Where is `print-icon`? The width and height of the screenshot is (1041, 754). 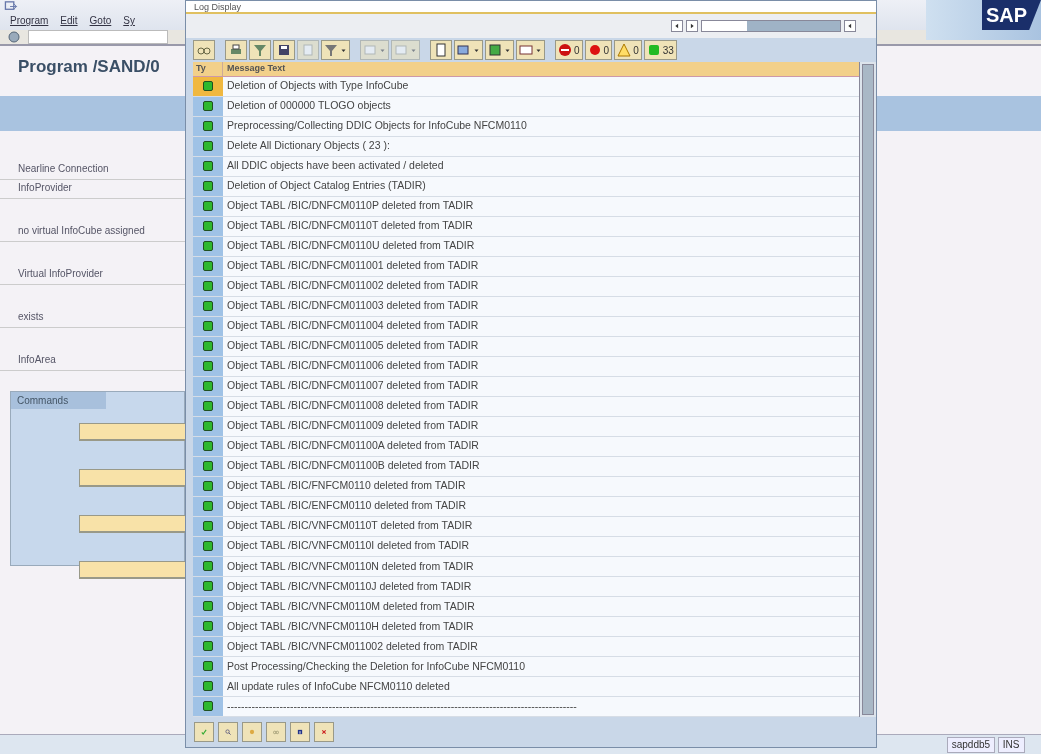
print-icon is located at coordinates (236, 50).